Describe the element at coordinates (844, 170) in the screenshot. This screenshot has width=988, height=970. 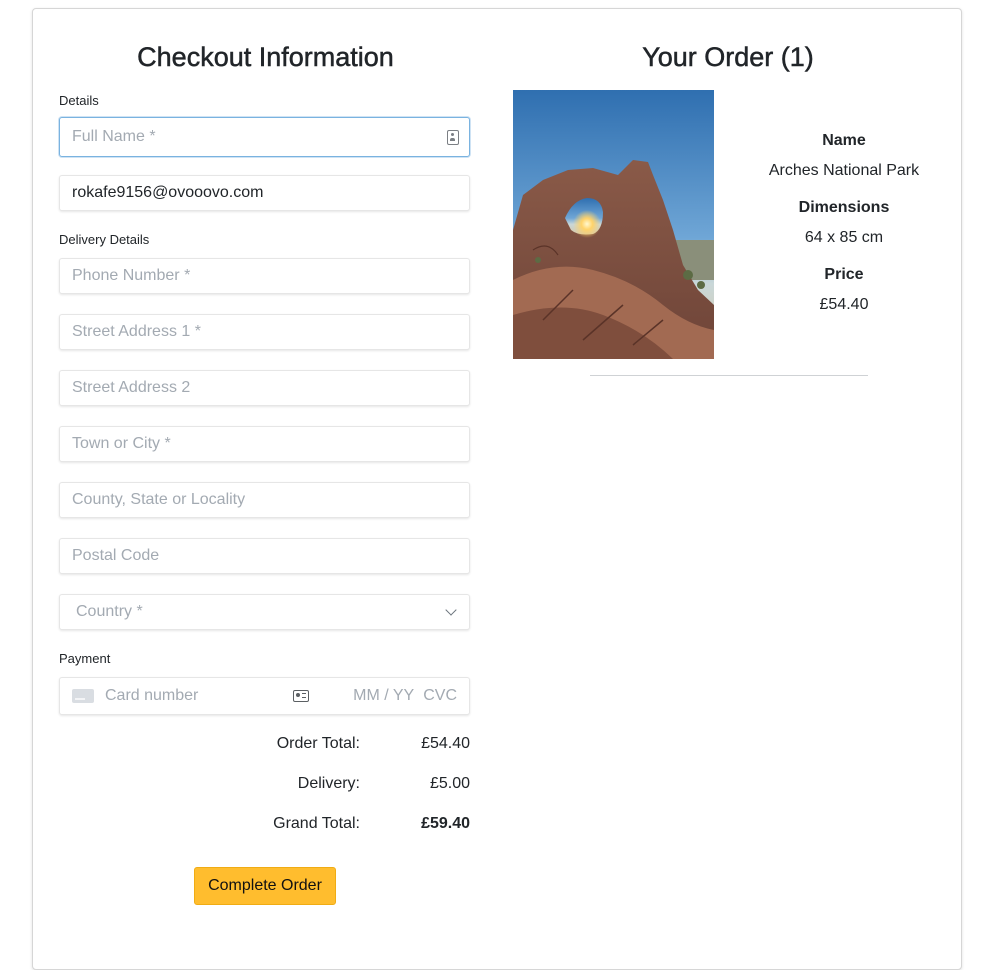
I see `product-name-value: Arches National Park` at that location.